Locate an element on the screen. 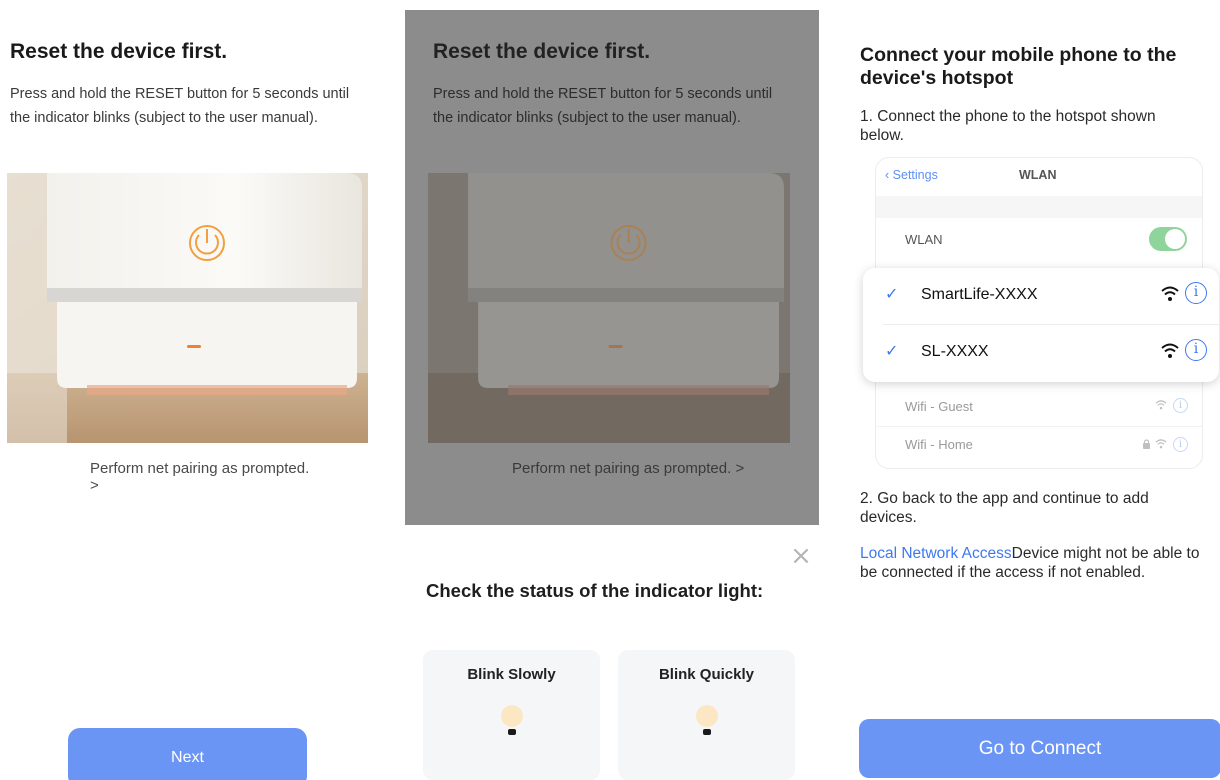 The width and height of the screenshot is (1220, 780). wlan-toggle-label: WLAN is located at coordinates (924, 239).